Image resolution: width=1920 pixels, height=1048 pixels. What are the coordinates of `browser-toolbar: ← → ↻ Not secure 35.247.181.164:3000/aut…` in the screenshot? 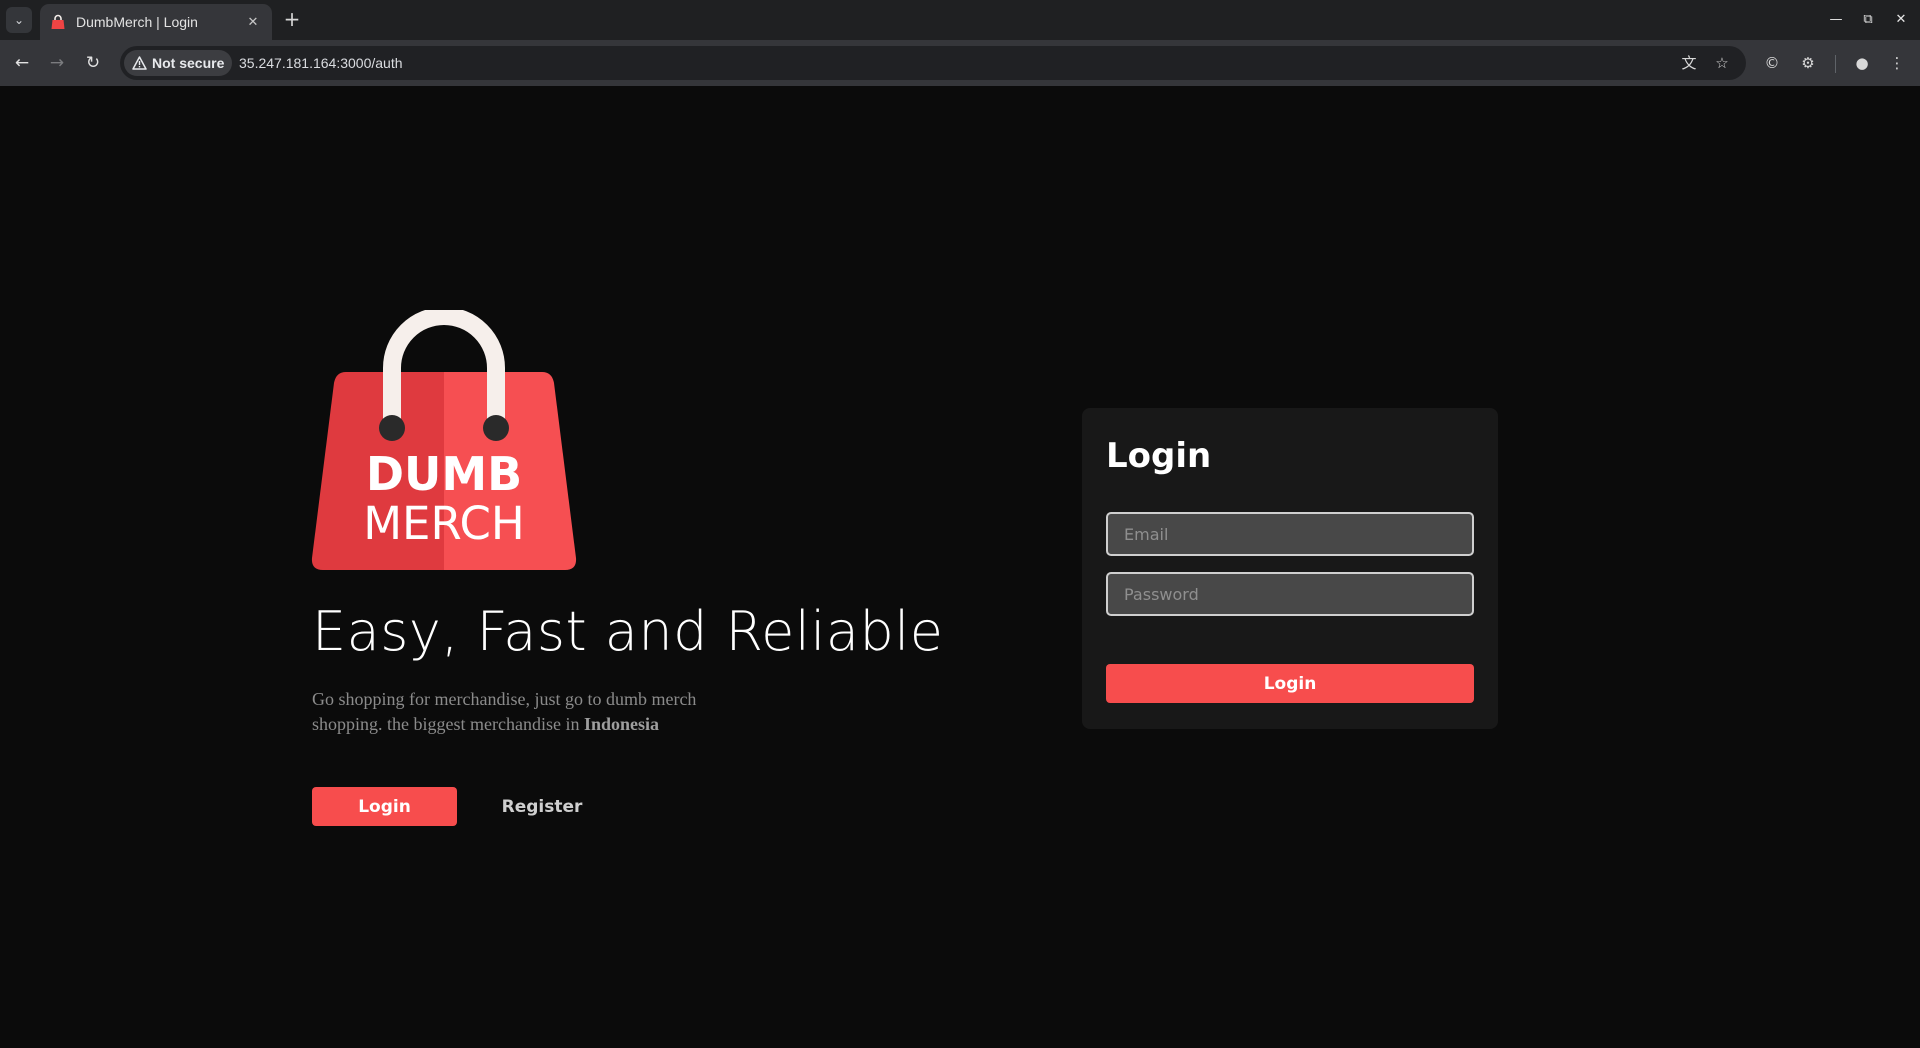 It's located at (960, 63).